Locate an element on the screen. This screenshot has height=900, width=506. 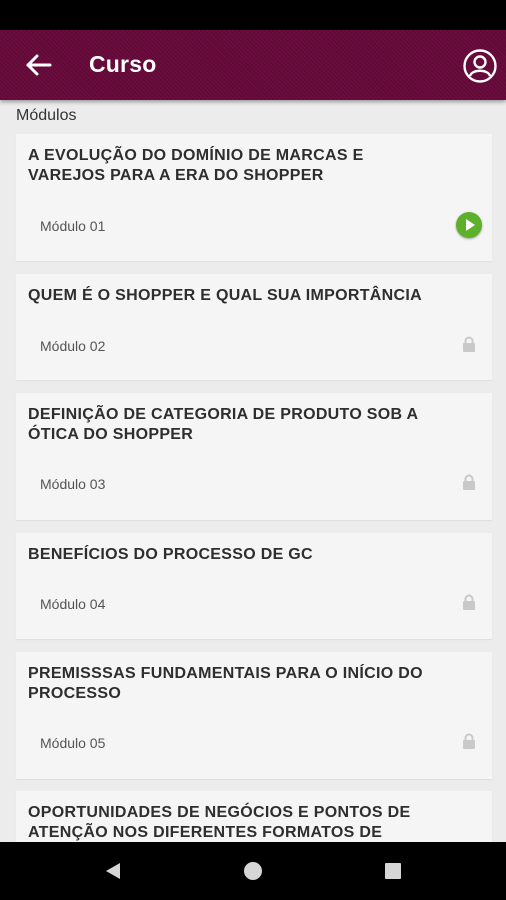
module-subtitle: Módulo 05 is located at coordinates (73, 743).